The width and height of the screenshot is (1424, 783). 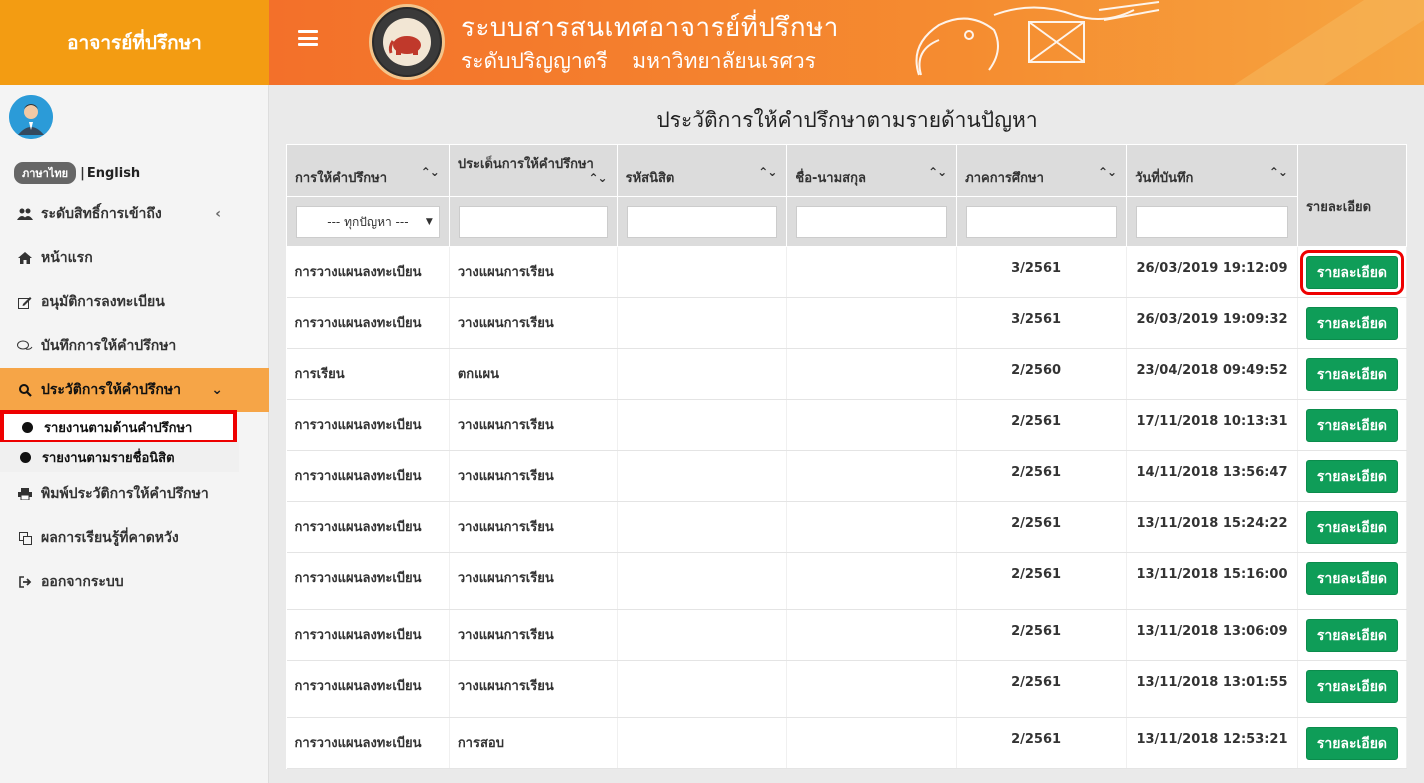 What do you see at coordinates (1042, 272) in the screenshot?
I see `cell-semester: 3/2561` at bounding box center [1042, 272].